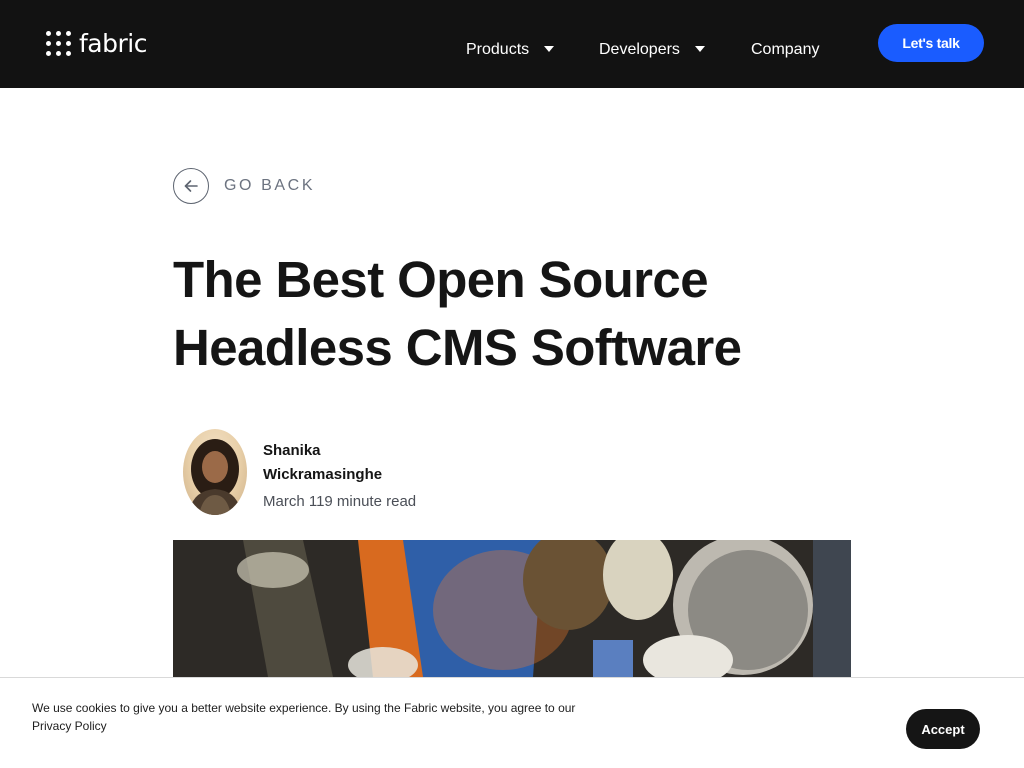  What do you see at coordinates (270, 185) in the screenshot?
I see `go-back-label: GO BACK` at bounding box center [270, 185].